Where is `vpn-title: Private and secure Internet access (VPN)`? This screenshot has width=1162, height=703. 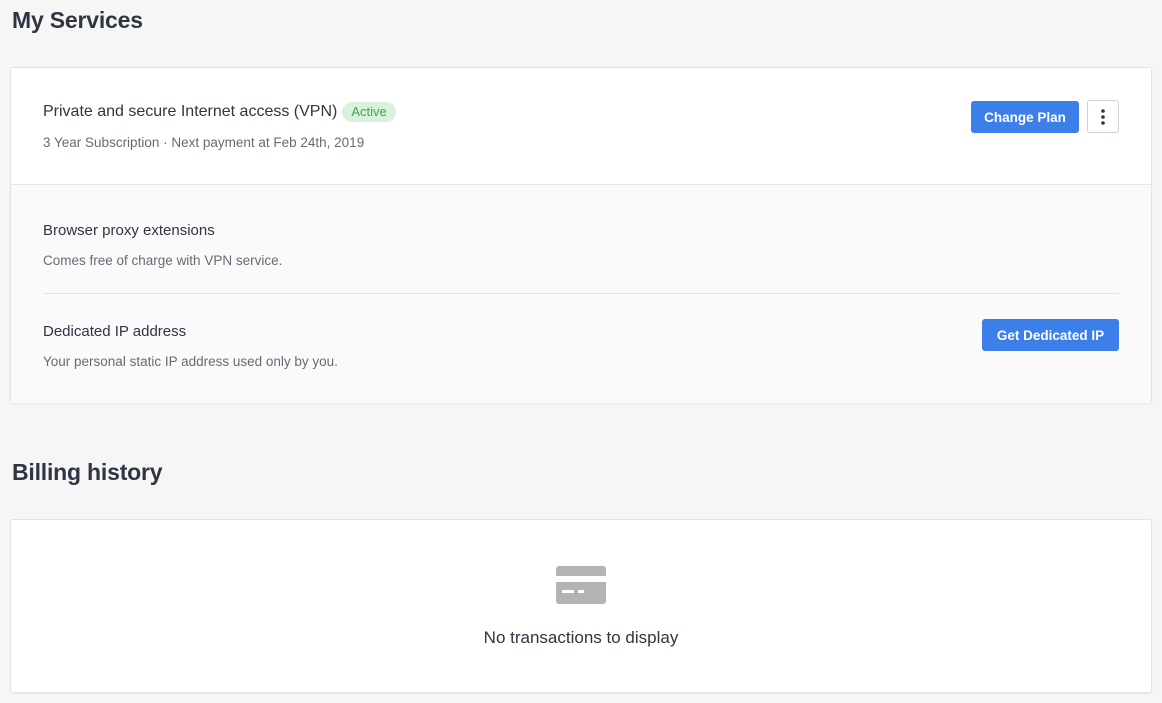
vpn-title: Private and secure Internet access (VPN) is located at coordinates (190, 111).